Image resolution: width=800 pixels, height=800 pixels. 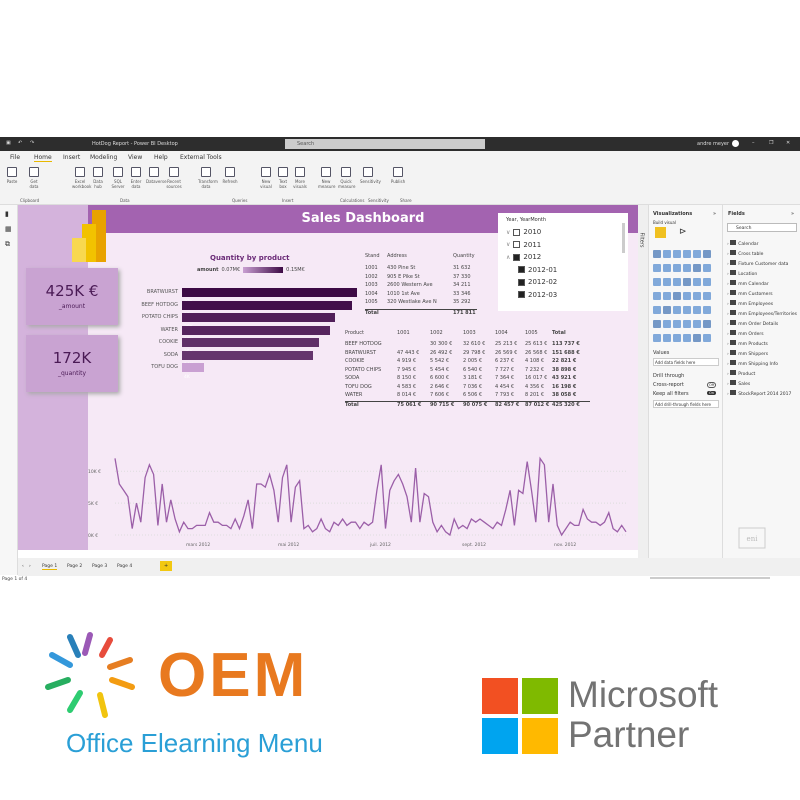 I want to click on menu-tab-home: Home, so click(x=43, y=158).